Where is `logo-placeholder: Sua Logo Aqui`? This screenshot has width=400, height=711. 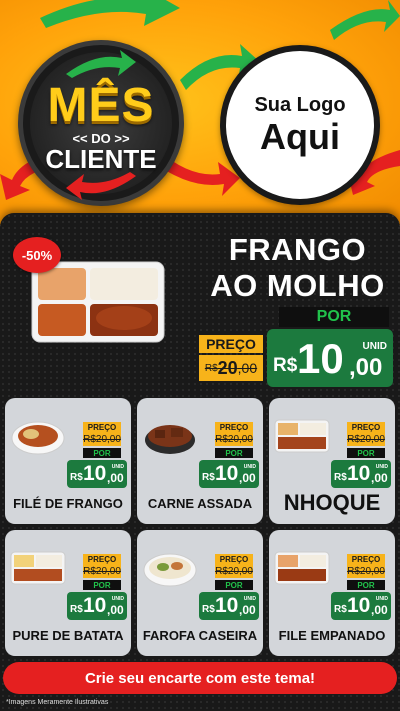 logo-placeholder: Sua Logo Aqui is located at coordinates (300, 125).